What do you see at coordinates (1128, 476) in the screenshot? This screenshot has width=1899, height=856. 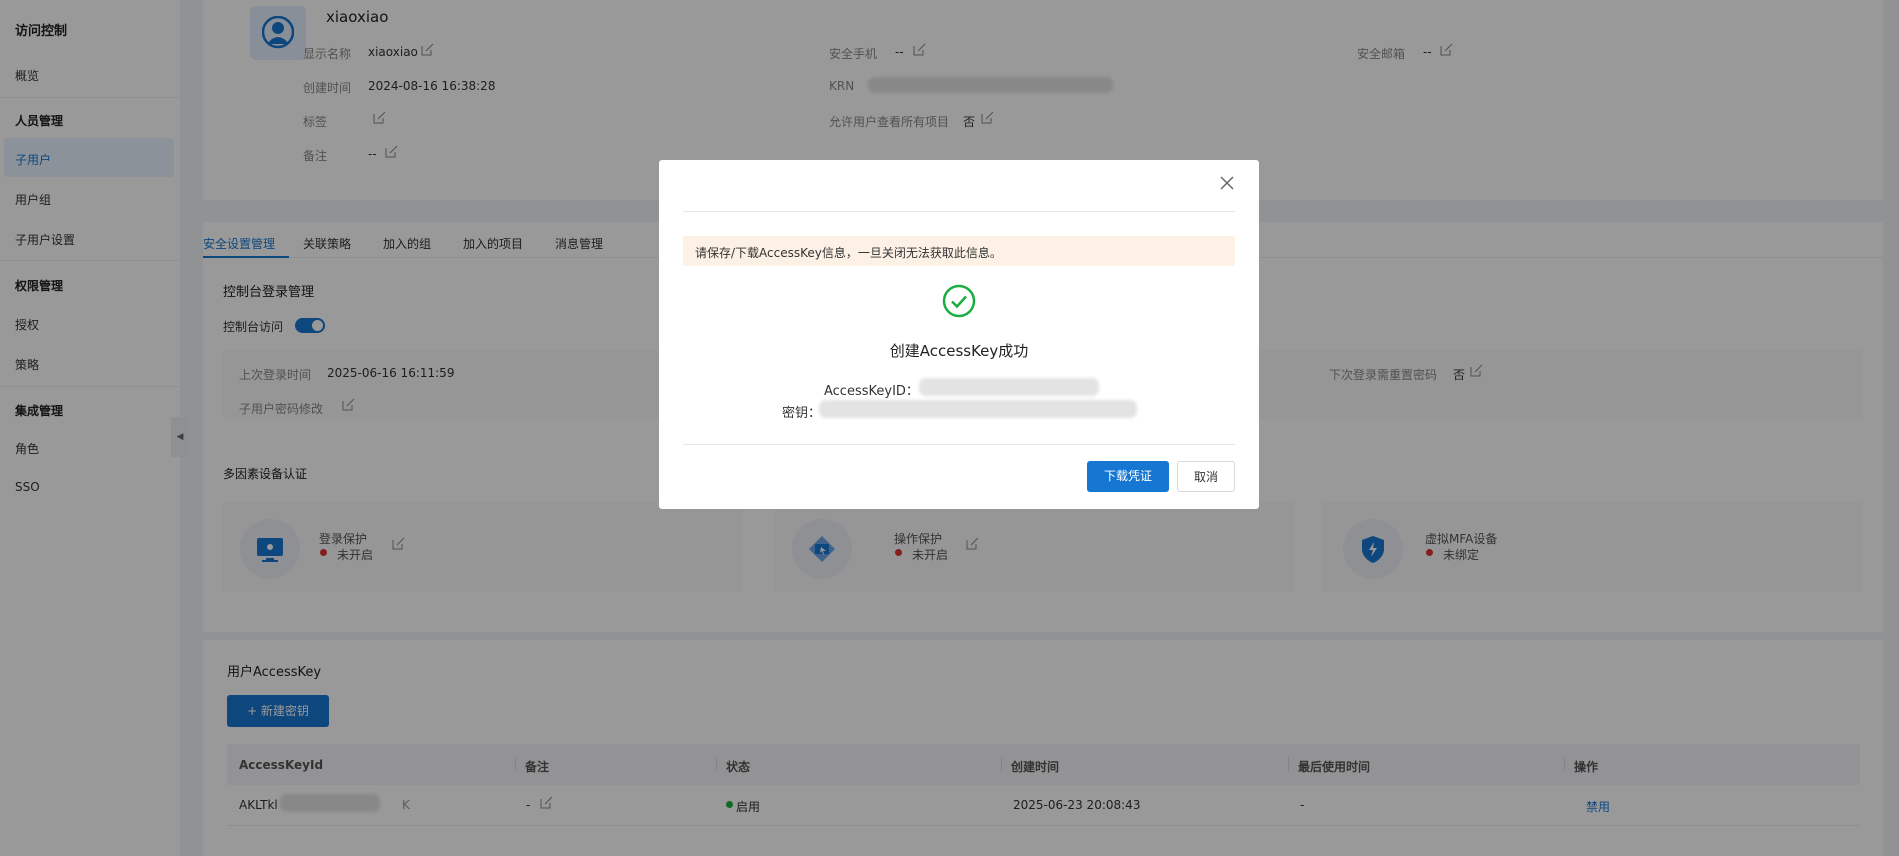 I see `download-credential-button: 下载凭证` at bounding box center [1128, 476].